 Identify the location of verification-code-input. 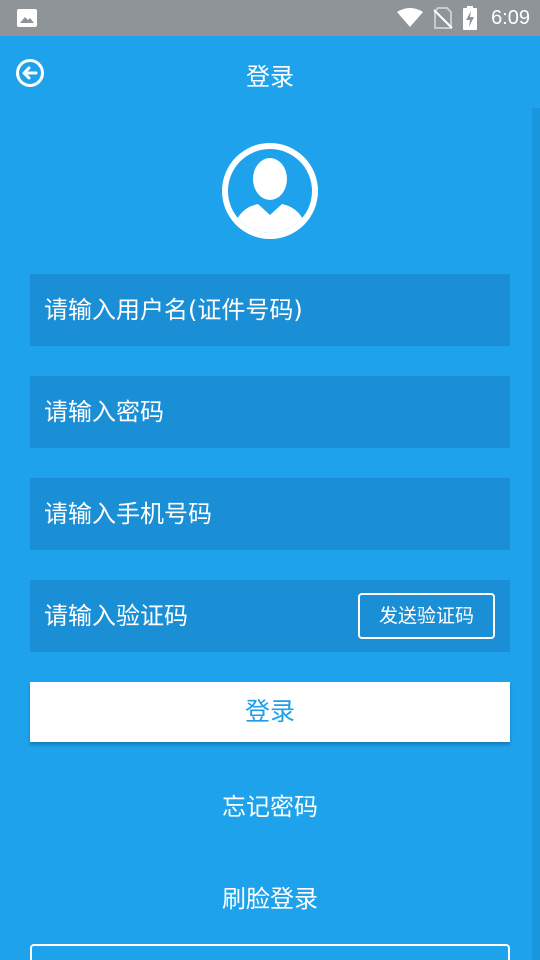
(194, 616).